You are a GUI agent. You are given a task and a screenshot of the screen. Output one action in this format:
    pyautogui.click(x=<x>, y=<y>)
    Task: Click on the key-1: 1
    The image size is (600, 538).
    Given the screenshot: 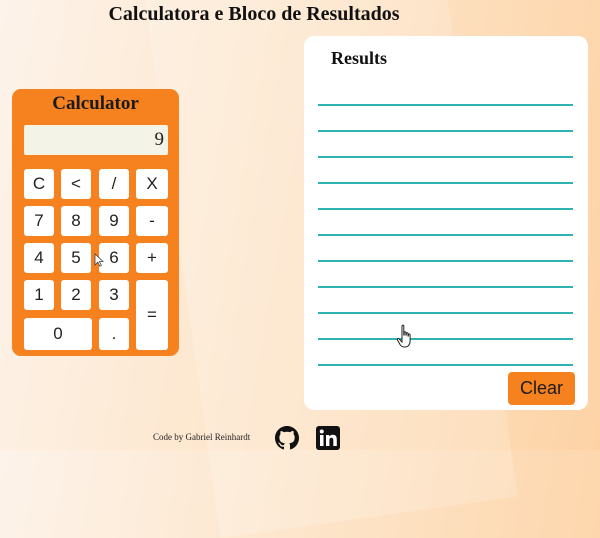 What is the action you would take?
    pyautogui.click(x=39, y=295)
    